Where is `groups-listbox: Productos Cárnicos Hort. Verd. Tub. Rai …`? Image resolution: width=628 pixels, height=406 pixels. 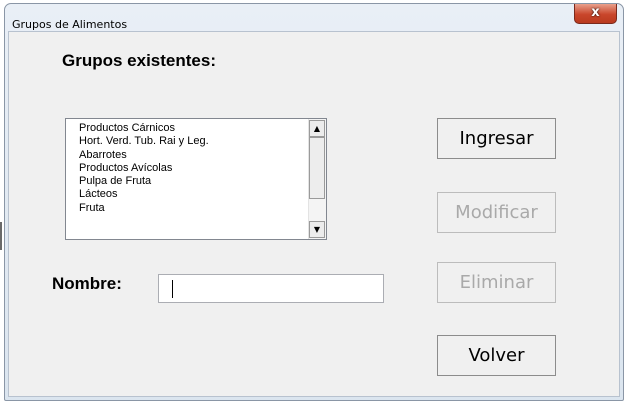
groups-listbox: Productos Cárnicos Hort. Verd. Tub. Rai … is located at coordinates (196, 179).